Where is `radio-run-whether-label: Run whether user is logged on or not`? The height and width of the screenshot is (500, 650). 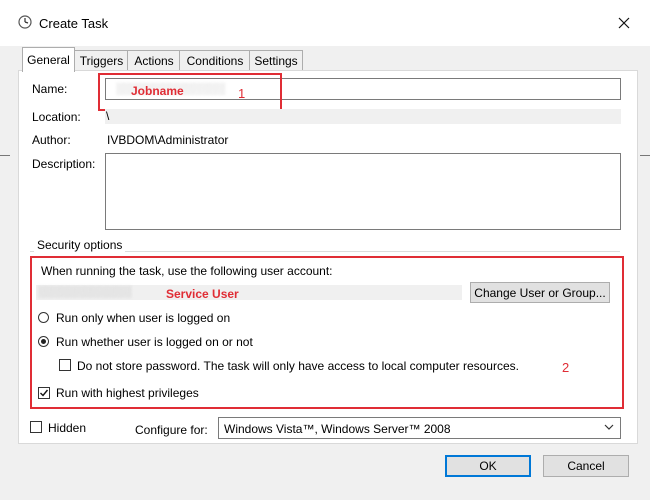
radio-run-whether-label: Run whether user is logged on or not is located at coordinates (154, 342).